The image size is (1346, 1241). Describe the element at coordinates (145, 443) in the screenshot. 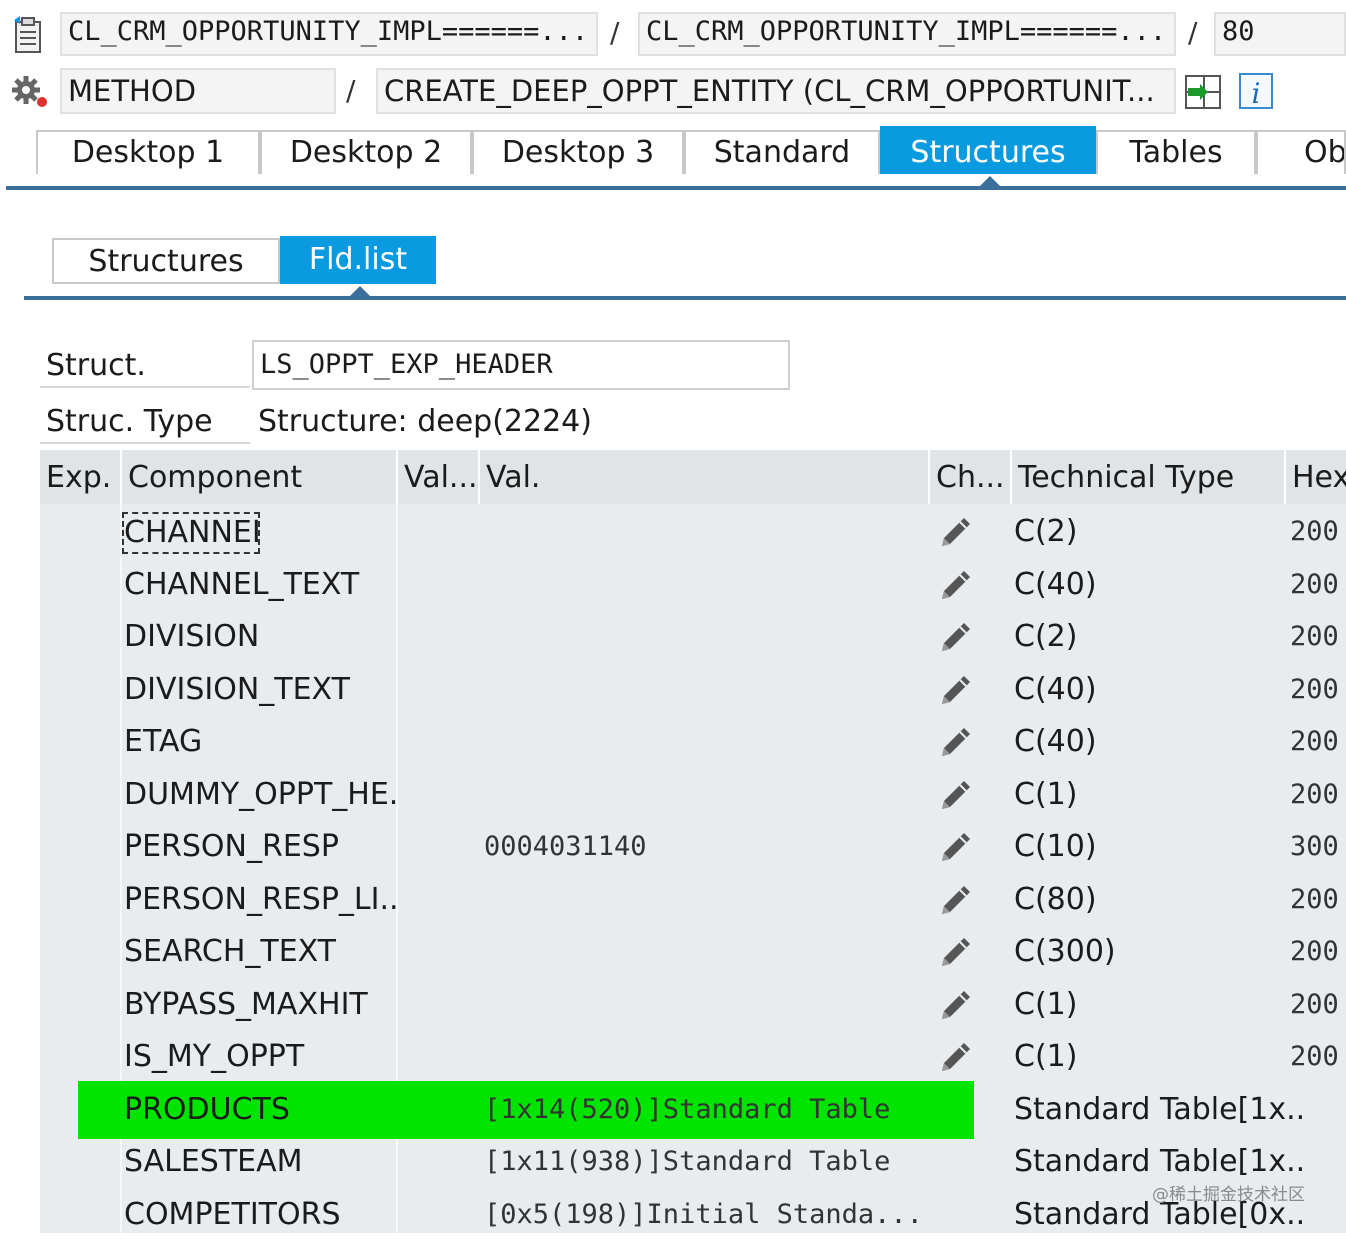

I see `struct-type-label-underline` at that location.